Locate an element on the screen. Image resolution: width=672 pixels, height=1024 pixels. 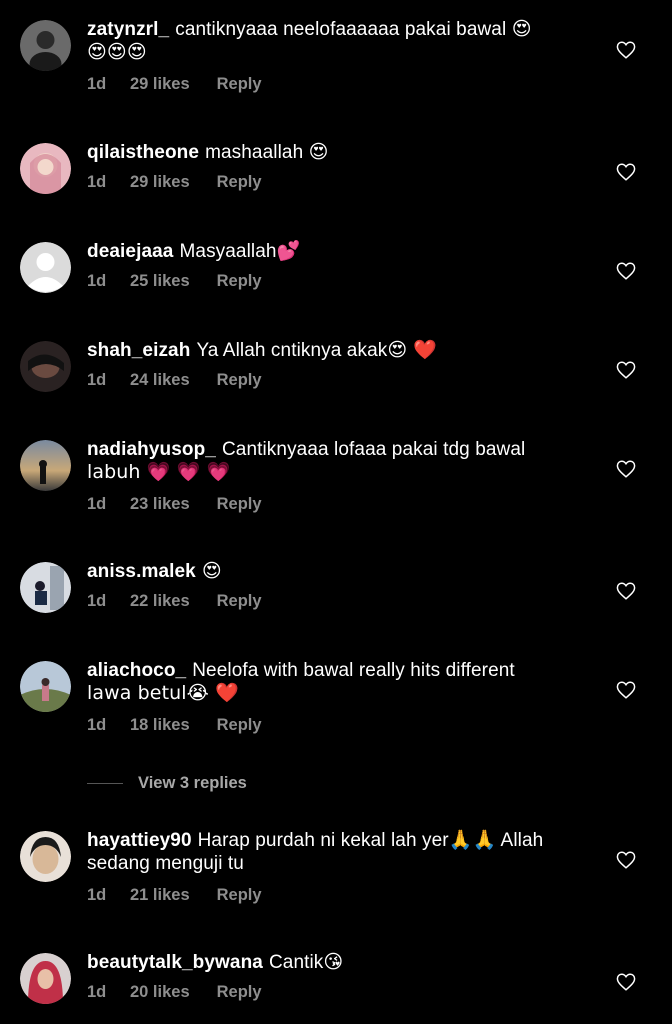
username: nadiahyusop_ is located at coordinates (151, 449).